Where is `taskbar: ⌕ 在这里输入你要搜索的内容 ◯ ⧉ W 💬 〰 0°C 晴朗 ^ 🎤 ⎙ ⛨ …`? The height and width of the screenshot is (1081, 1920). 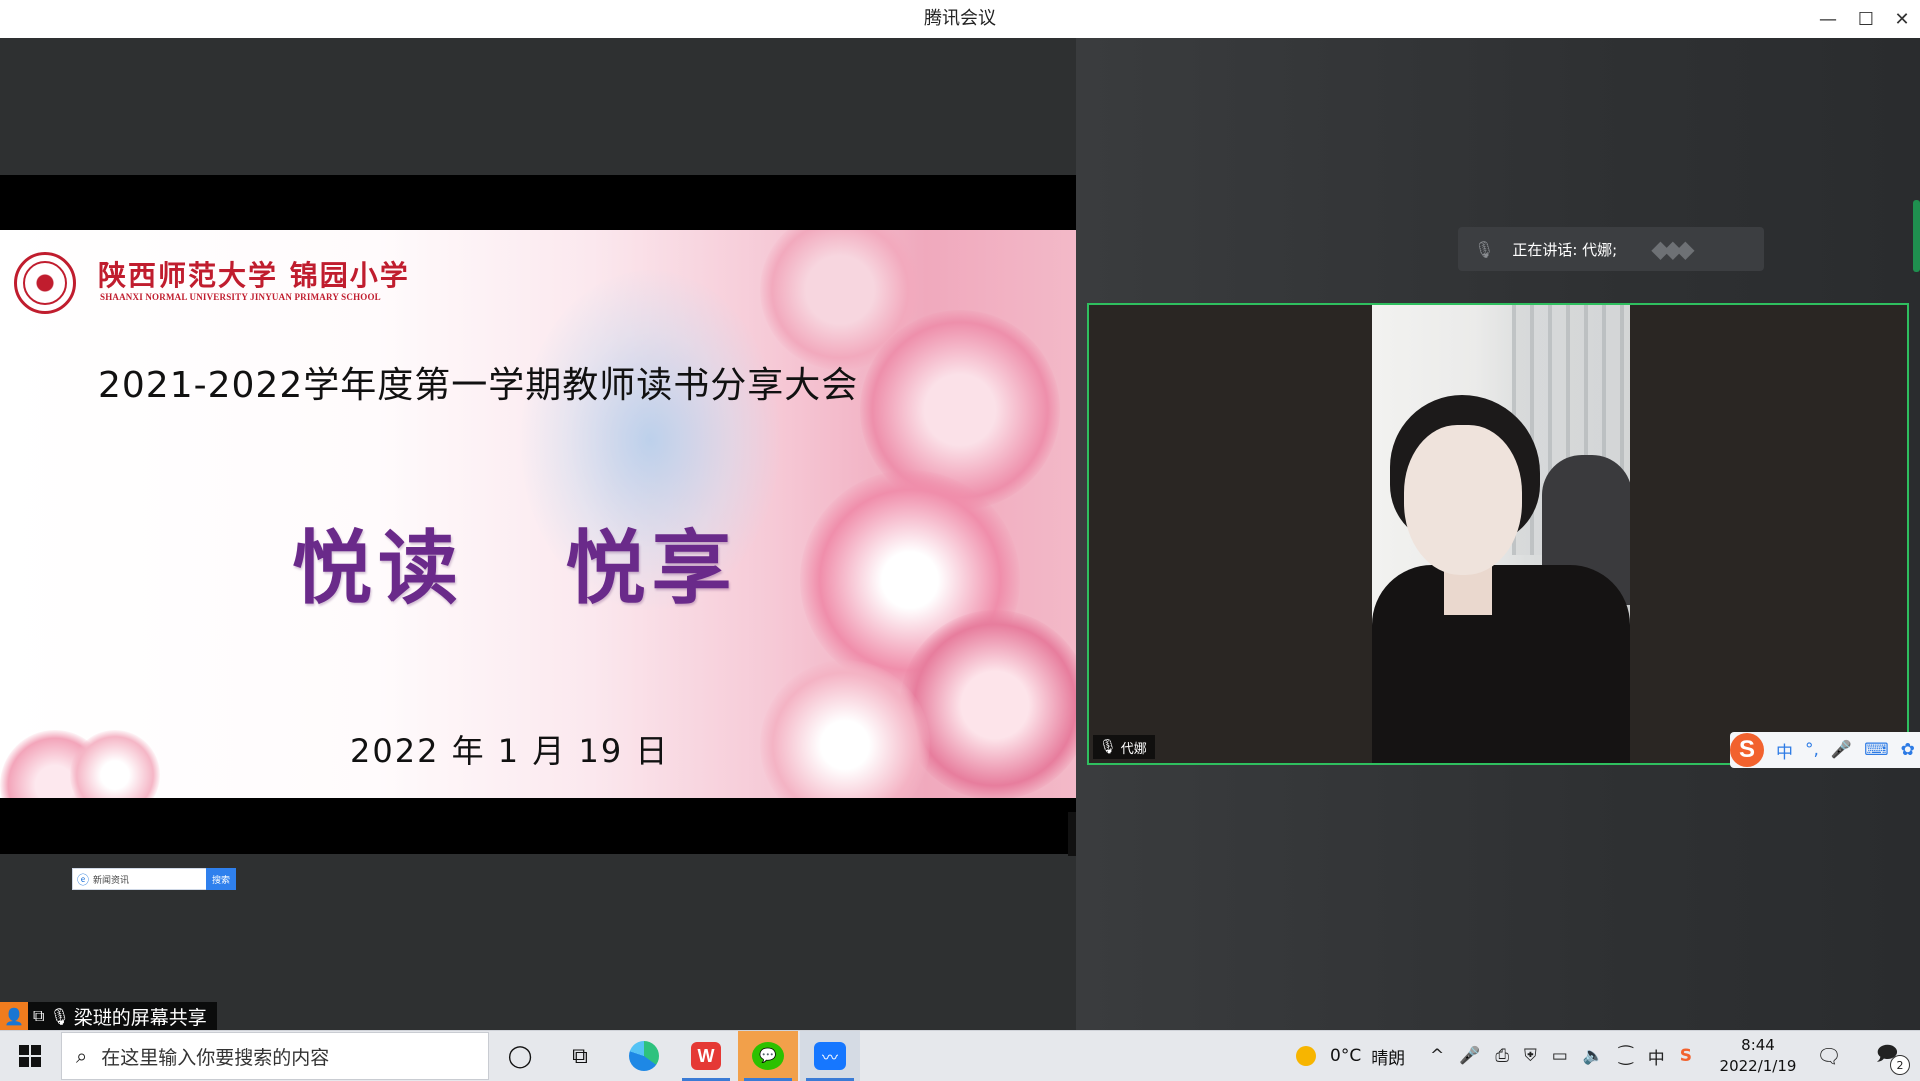
taskbar: ⌕ 在这里输入你要搜索的内容 ◯ ⧉ W 💬 〰 0°C 晴朗 ^ 🎤 ⎙ ⛨ … is located at coordinates (960, 1055).